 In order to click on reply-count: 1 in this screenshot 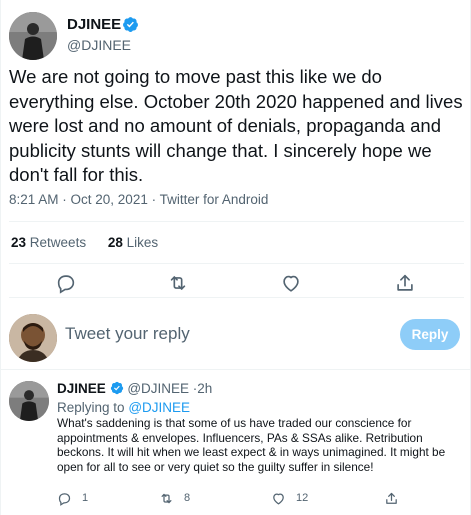, I will do `click(85, 498)`.